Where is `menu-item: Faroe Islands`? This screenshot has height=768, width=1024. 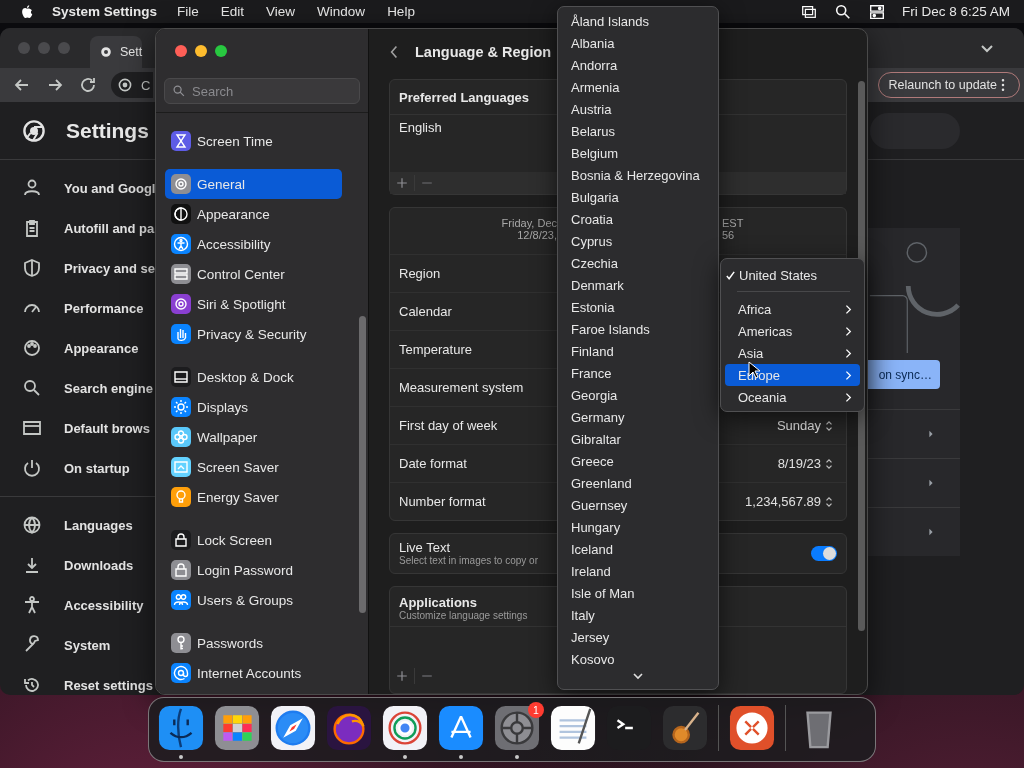 menu-item: Faroe Islands is located at coordinates (638, 330).